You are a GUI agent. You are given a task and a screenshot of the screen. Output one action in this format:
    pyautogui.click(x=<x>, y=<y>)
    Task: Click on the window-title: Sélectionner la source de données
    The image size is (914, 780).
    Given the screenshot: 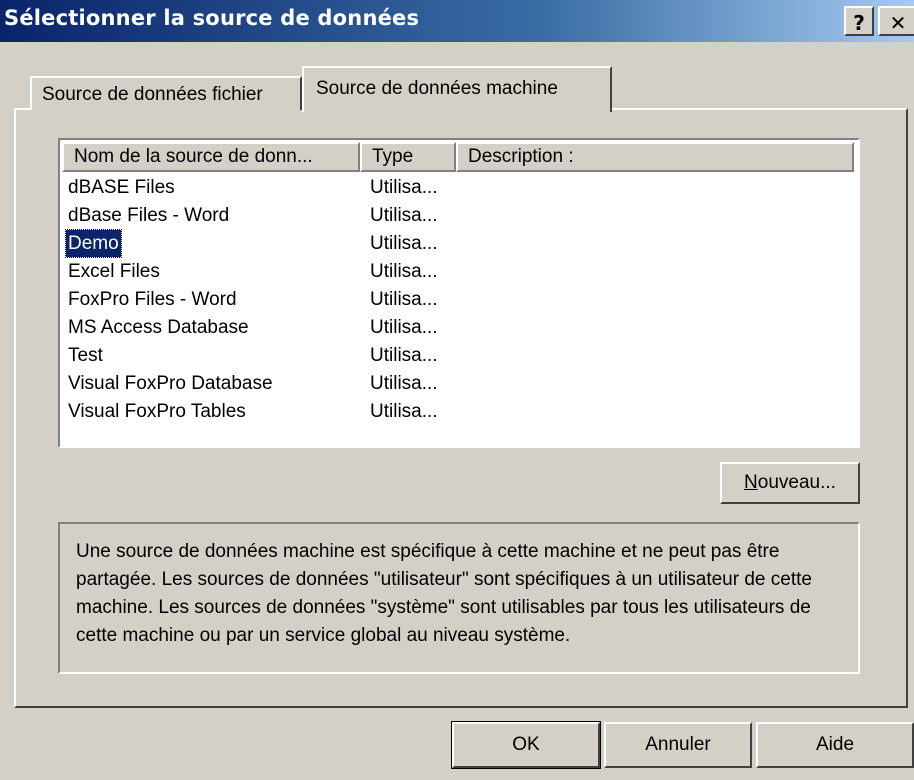 What is the action you would take?
    pyautogui.click(x=212, y=18)
    